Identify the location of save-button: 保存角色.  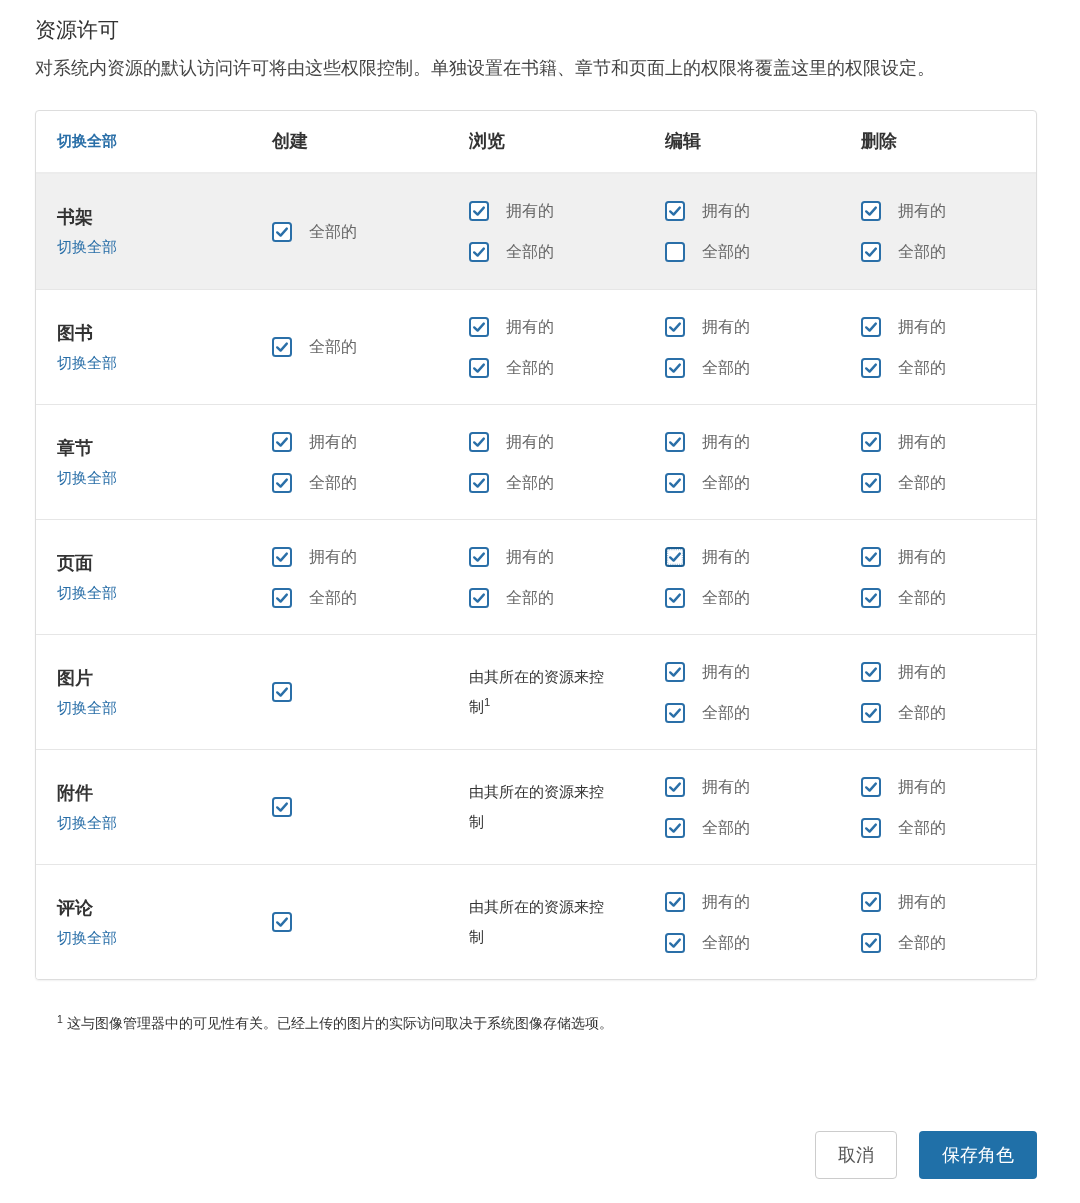
(978, 1155).